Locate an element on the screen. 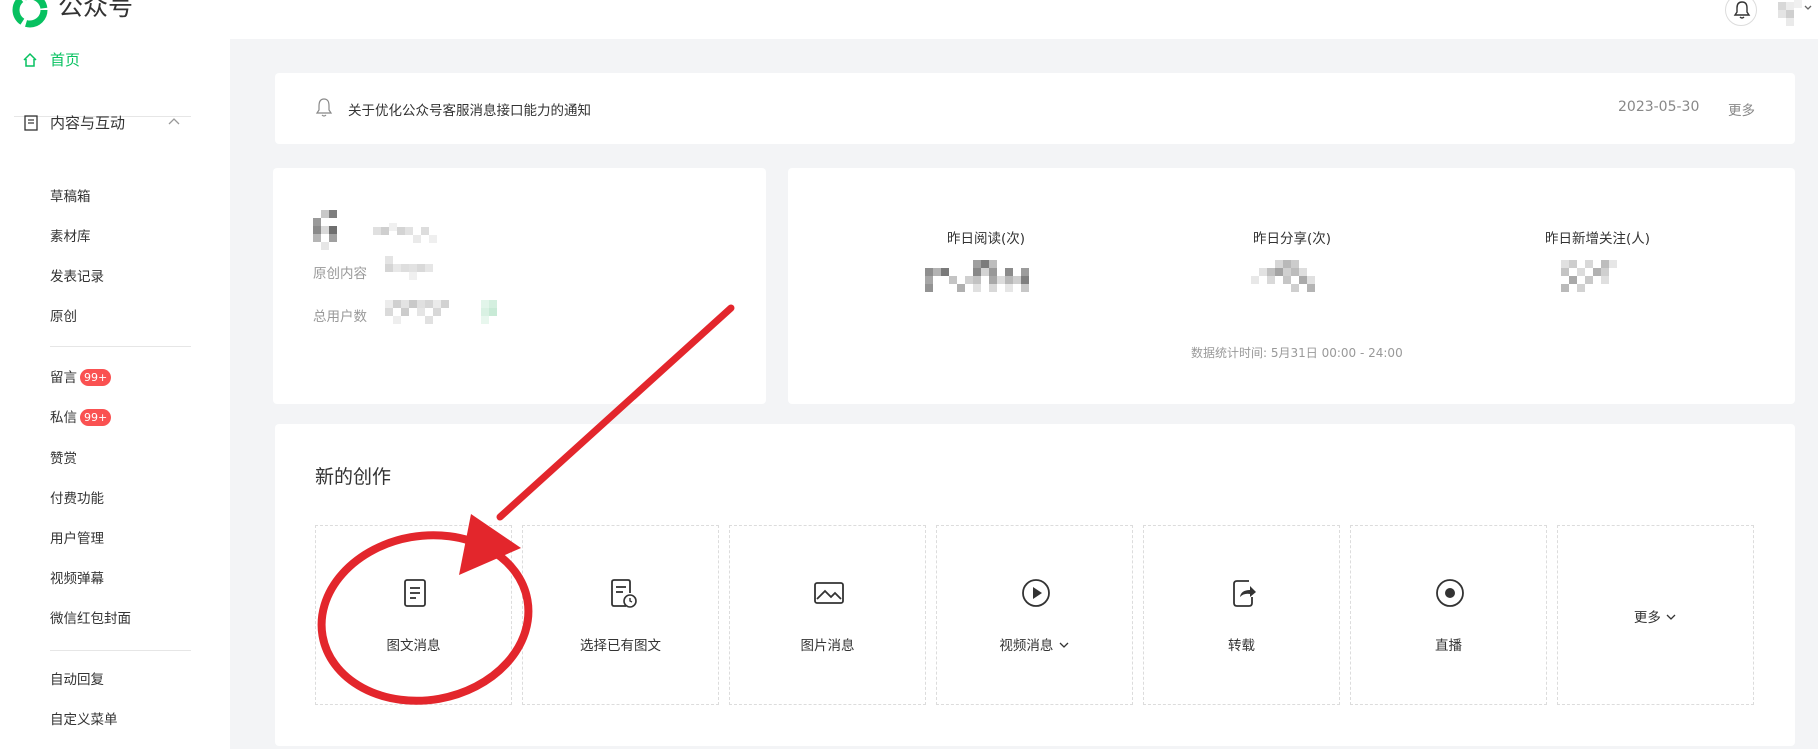 This screenshot has height=749, width=1818. more-create-options-button: 更多 is located at coordinates (1655, 615).